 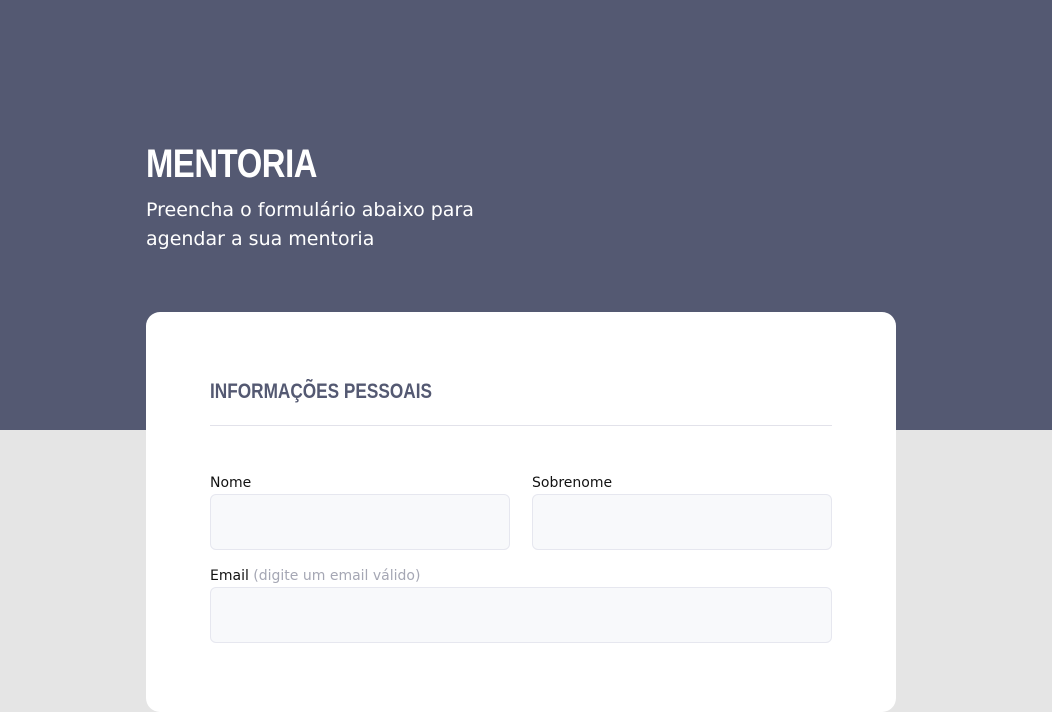 I want to click on sobrenome-label: Sobrenome, so click(x=572, y=483).